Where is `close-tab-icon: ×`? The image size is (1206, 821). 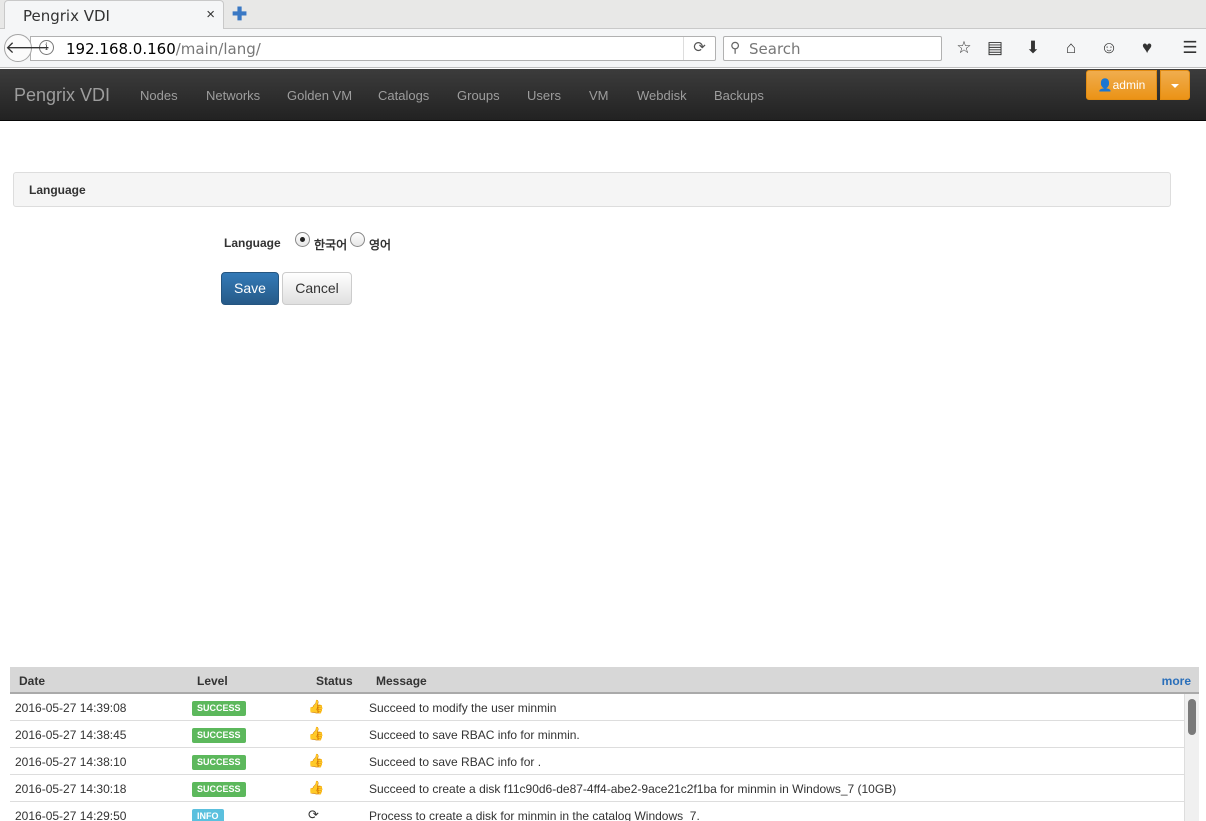
close-tab-icon: × is located at coordinates (210, 14).